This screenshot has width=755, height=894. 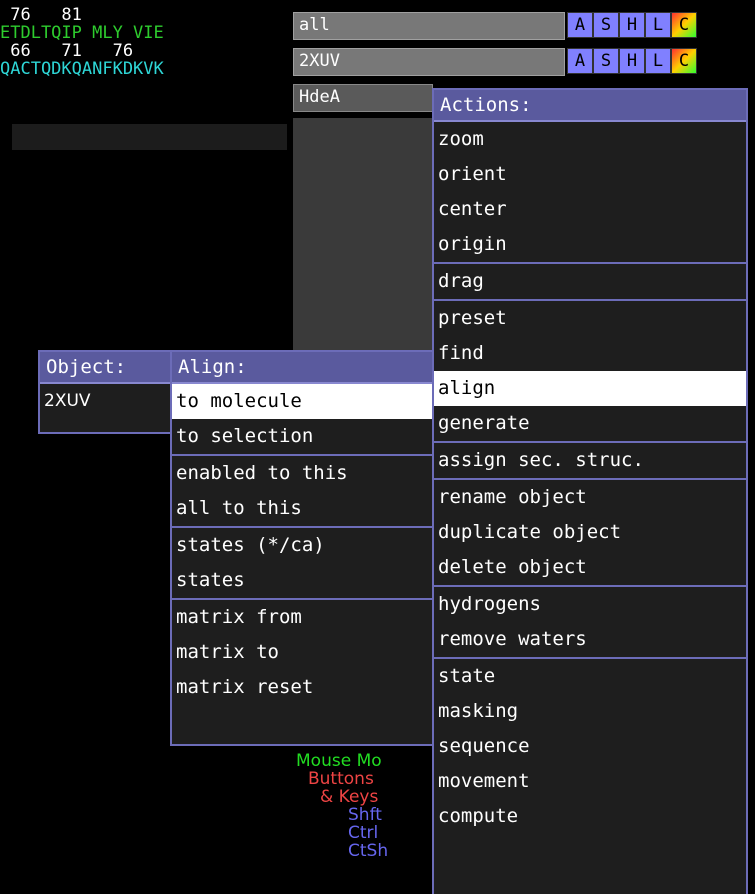 I want to click on actions-menu-item-sequence: sequence, so click(x=590, y=746).